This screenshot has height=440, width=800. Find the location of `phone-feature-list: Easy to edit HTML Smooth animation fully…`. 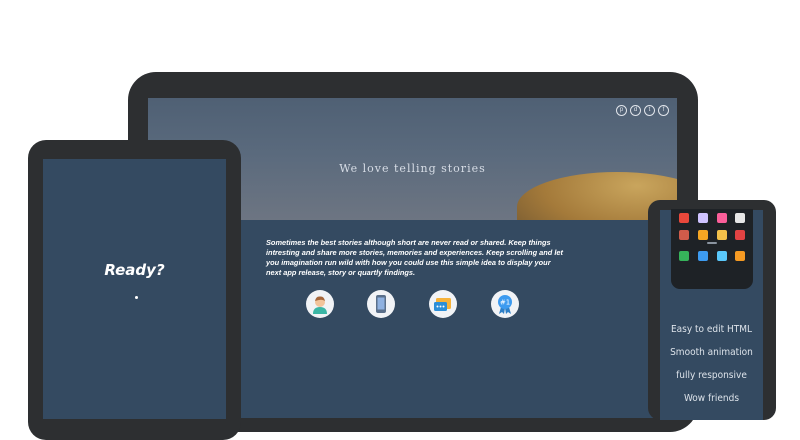

phone-feature-list: Easy to edit HTML Smooth animation fully… is located at coordinates (711, 364).